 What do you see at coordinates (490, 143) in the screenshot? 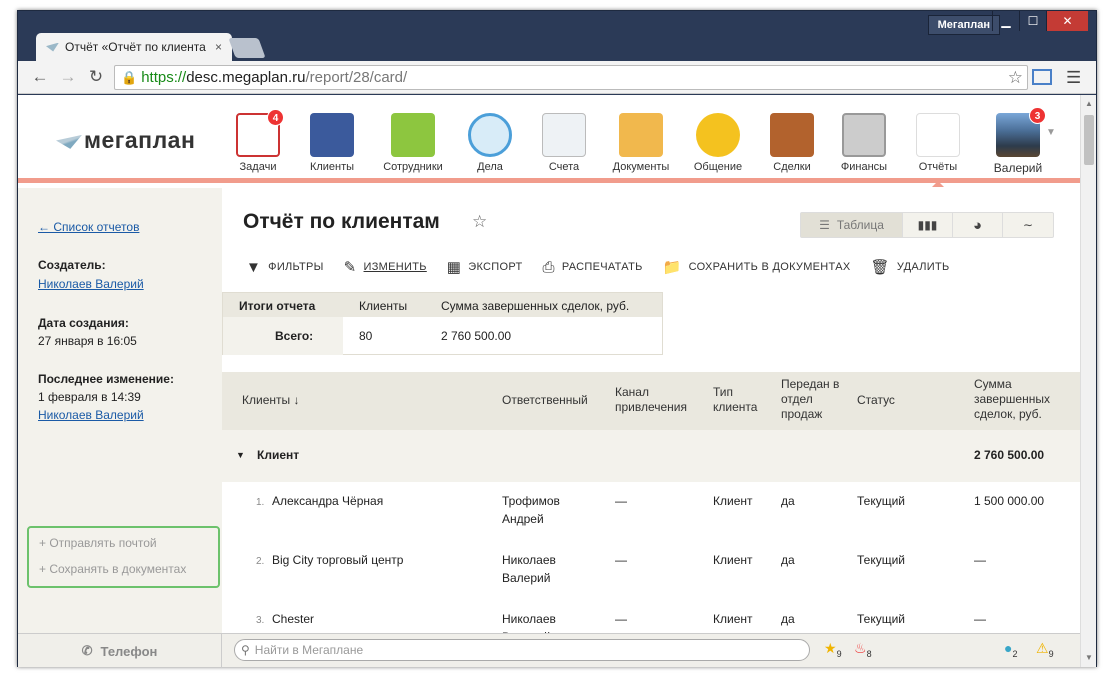
I see `nav-clock: Дела` at bounding box center [490, 143].